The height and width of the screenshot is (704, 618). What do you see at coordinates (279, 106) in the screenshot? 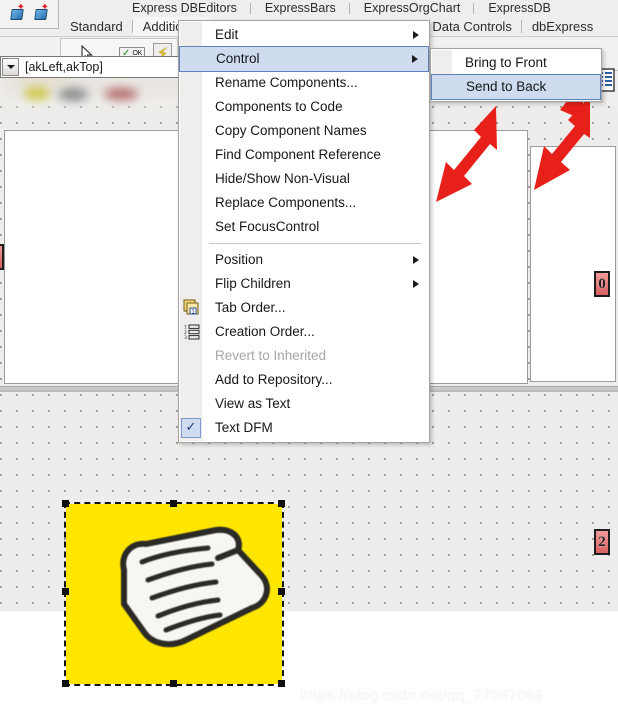
I see `menu-item-label: Components to Code` at bounding box center [279, 106].